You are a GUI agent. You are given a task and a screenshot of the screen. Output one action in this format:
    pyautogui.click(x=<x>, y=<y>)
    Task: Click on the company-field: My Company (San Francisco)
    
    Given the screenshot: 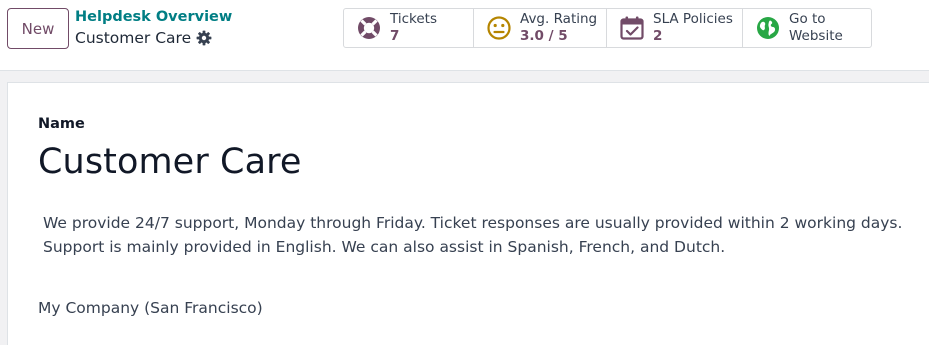 What is the action you would take?
    pyautogui.click(x=150, y=308)
    